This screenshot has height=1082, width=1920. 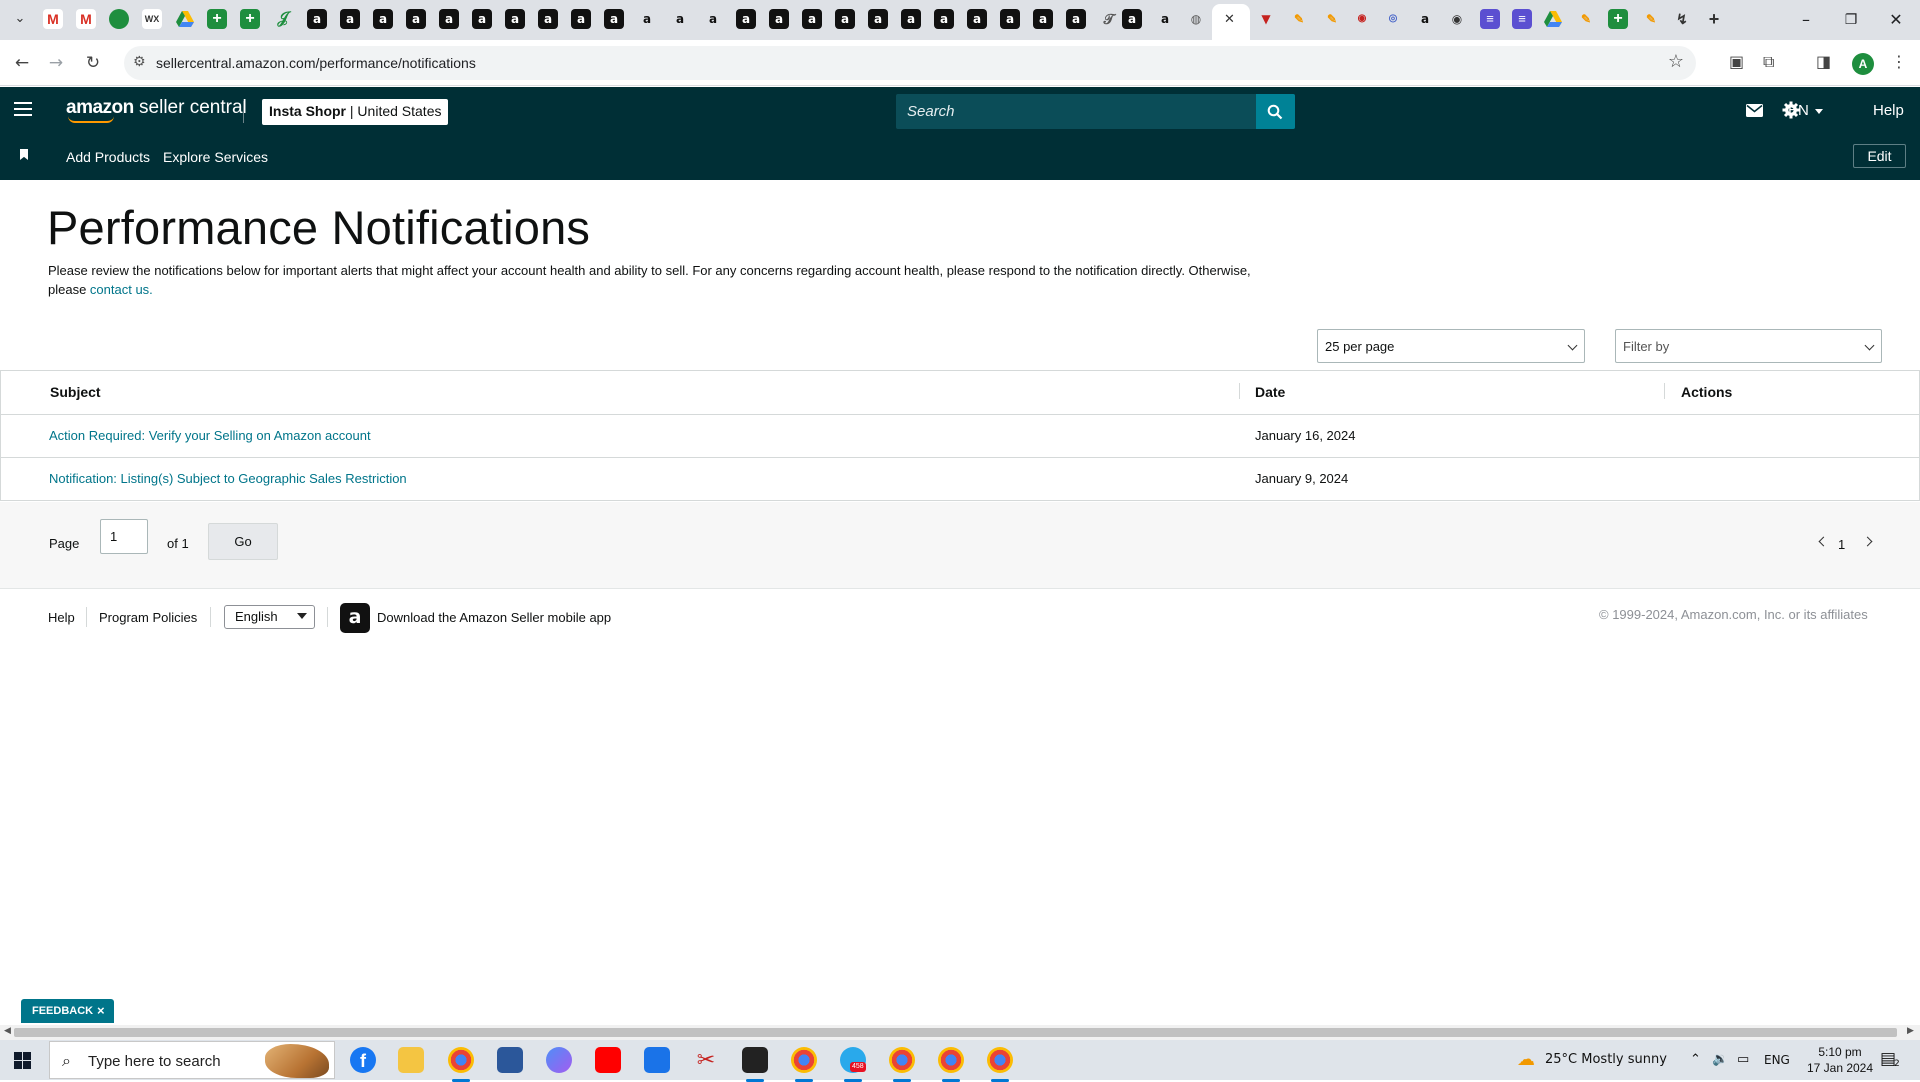 I want to click on sticky-notes-icon, so click(x=755, y=1064).